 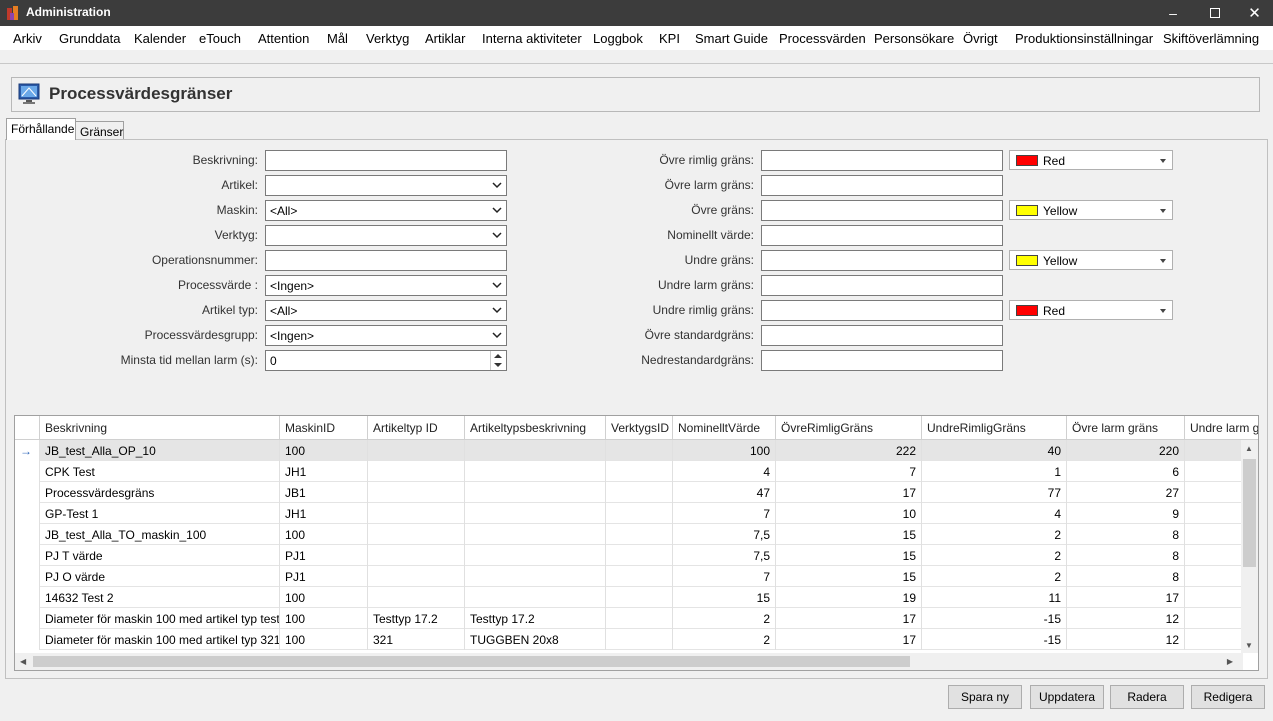 I want to click on table-cell: 10, so click(x=849, y=513).